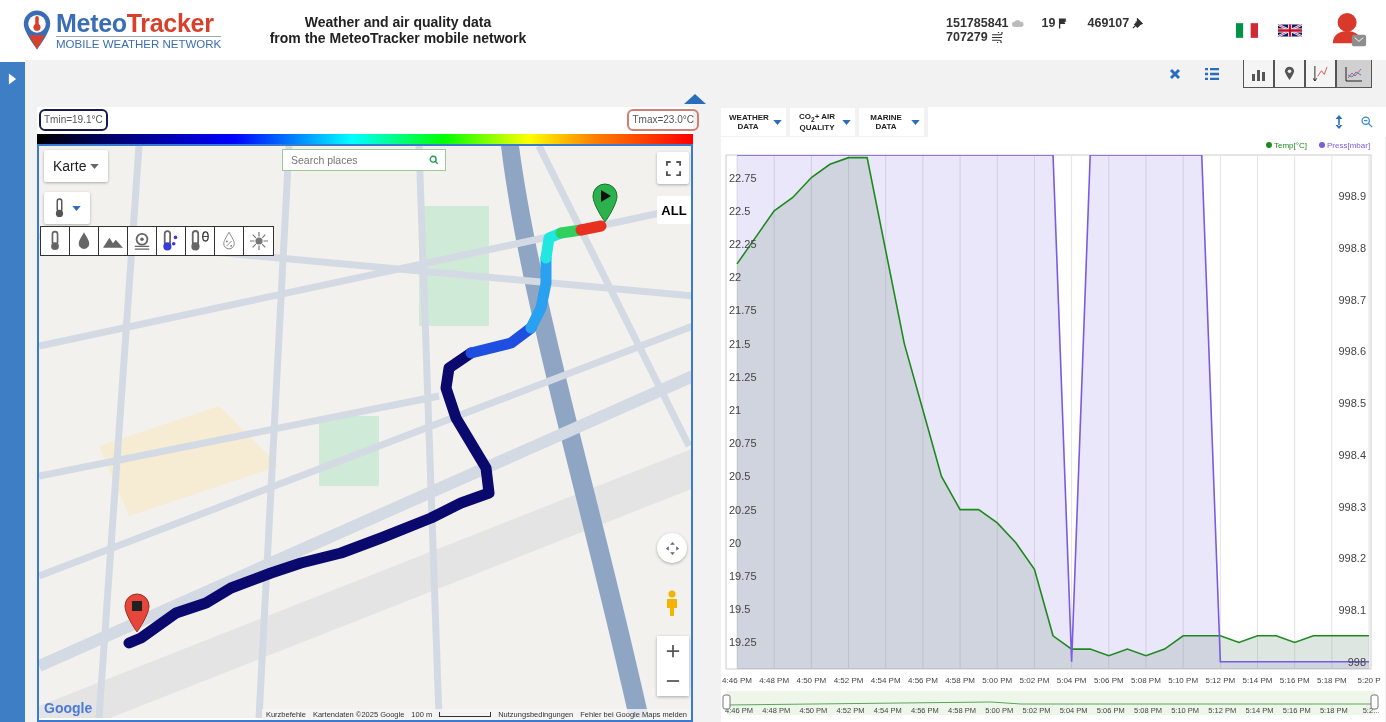 The width and height of the screenshot is (1386, 722). Describe the element at coordinates (743, 376) in the screenshot. I see `y-axis-label: 21.25` at that location.